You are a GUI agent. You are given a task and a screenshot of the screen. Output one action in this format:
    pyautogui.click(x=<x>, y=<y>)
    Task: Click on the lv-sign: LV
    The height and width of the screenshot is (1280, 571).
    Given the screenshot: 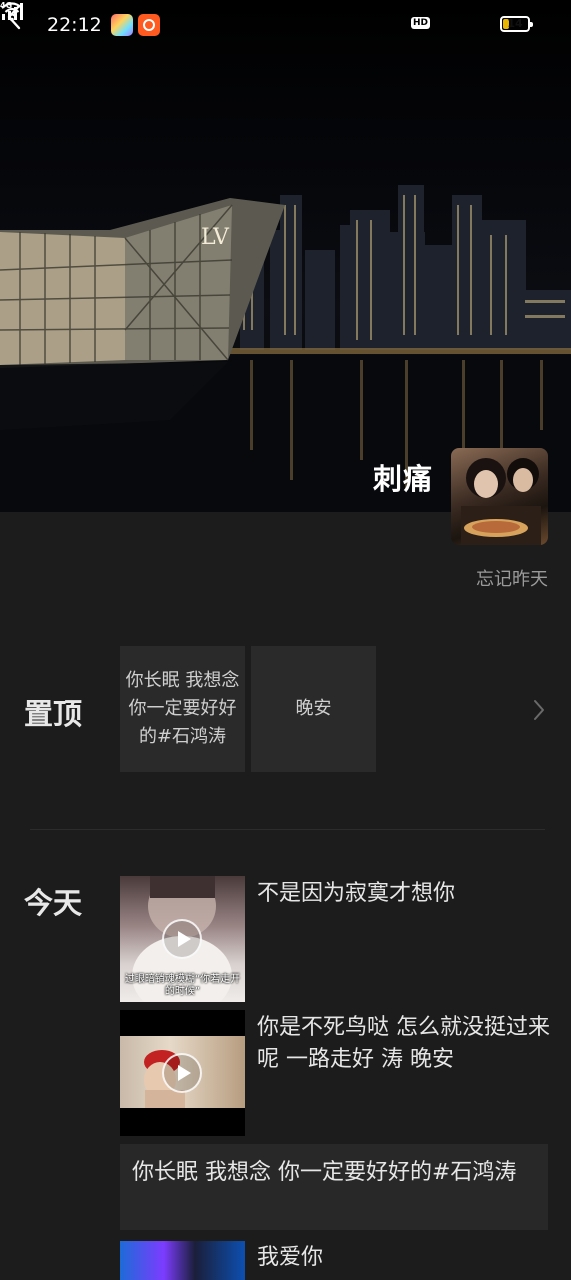 What is the action you would take?
    pyautogui.click(x=215, y=237)
    